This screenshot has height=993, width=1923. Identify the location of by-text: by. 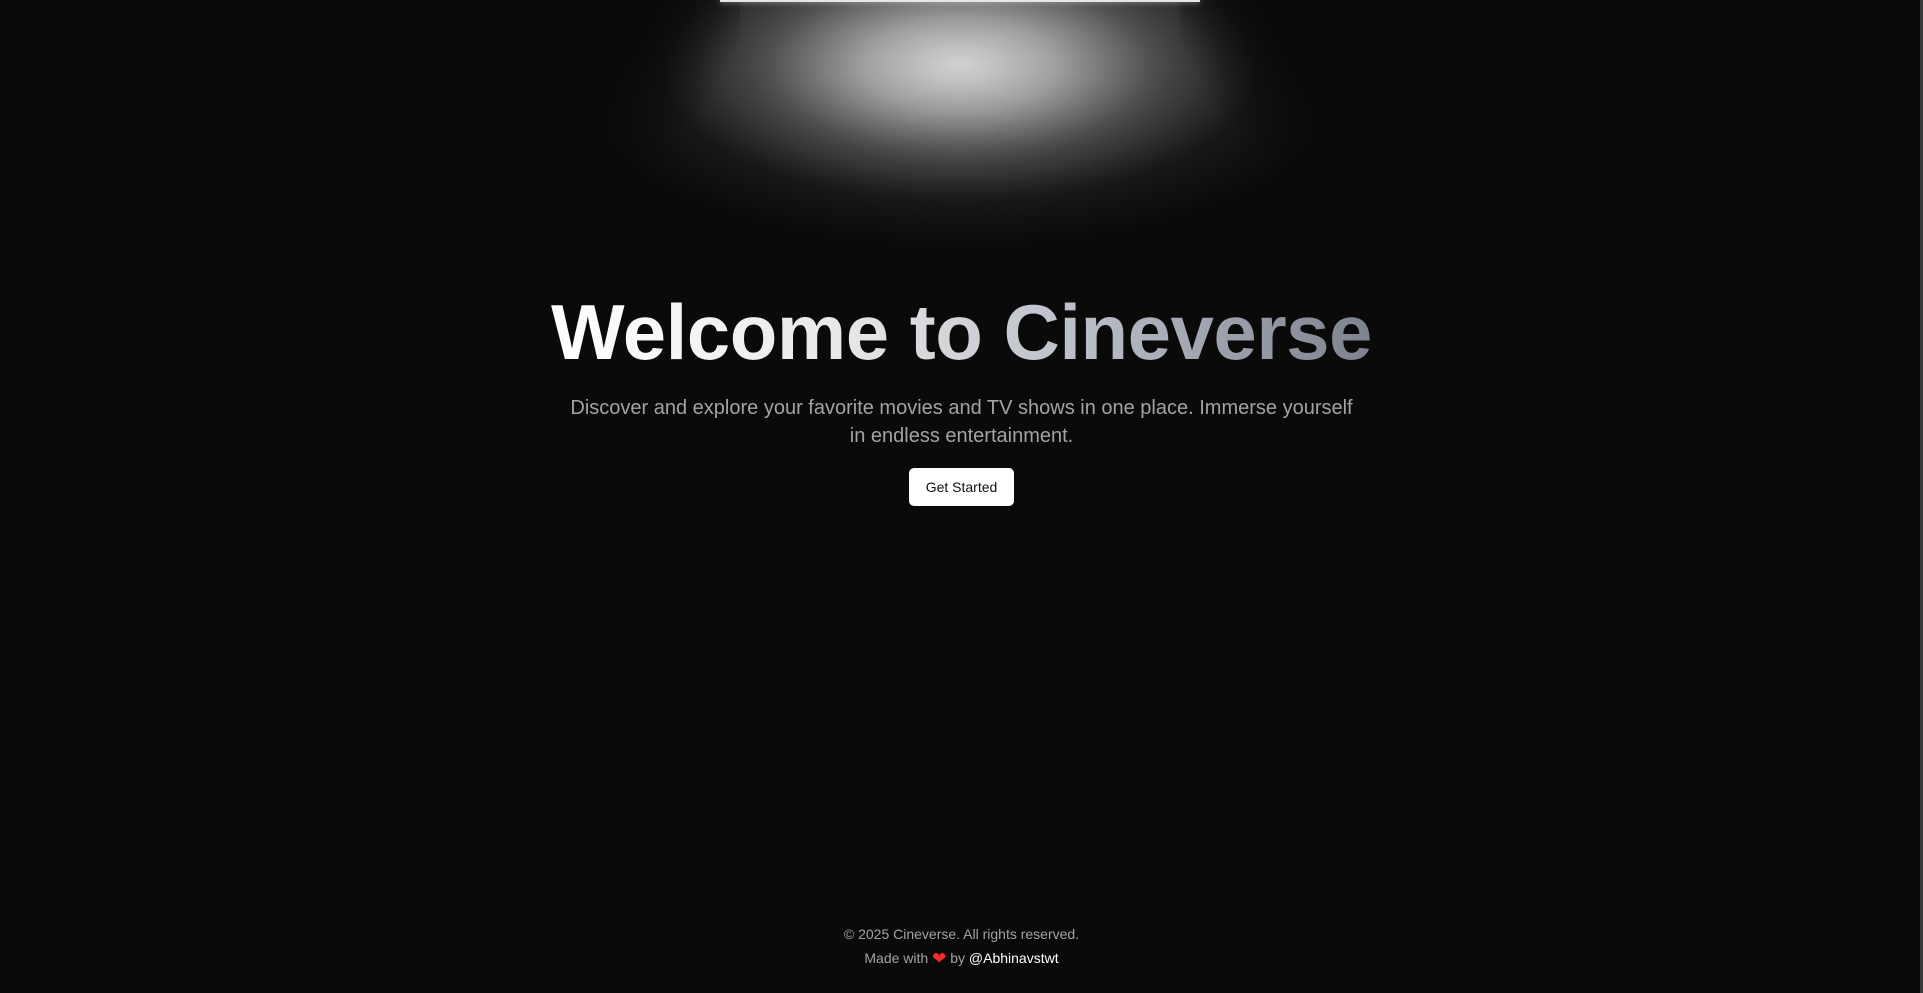
(958, 958).